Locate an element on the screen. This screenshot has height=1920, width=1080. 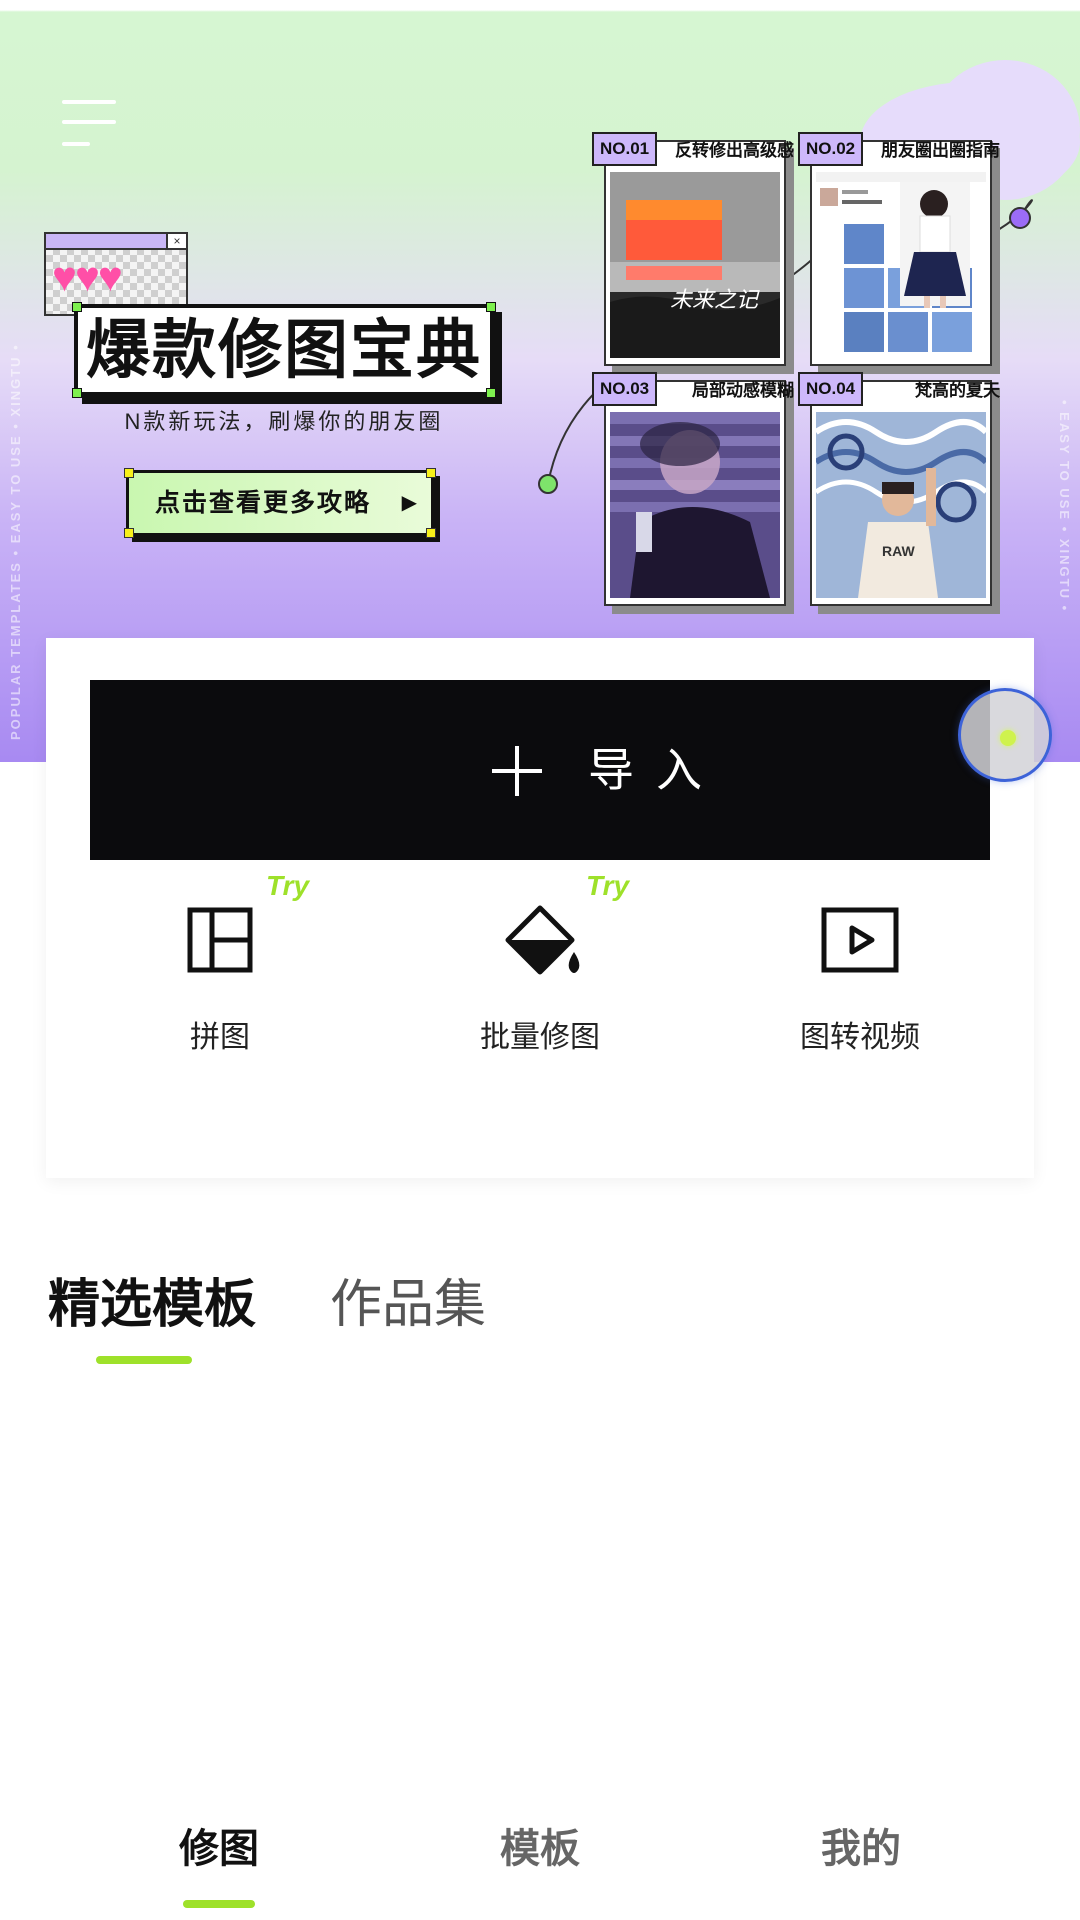
card-tag: NO.02 is located at coordinates (831, 149).